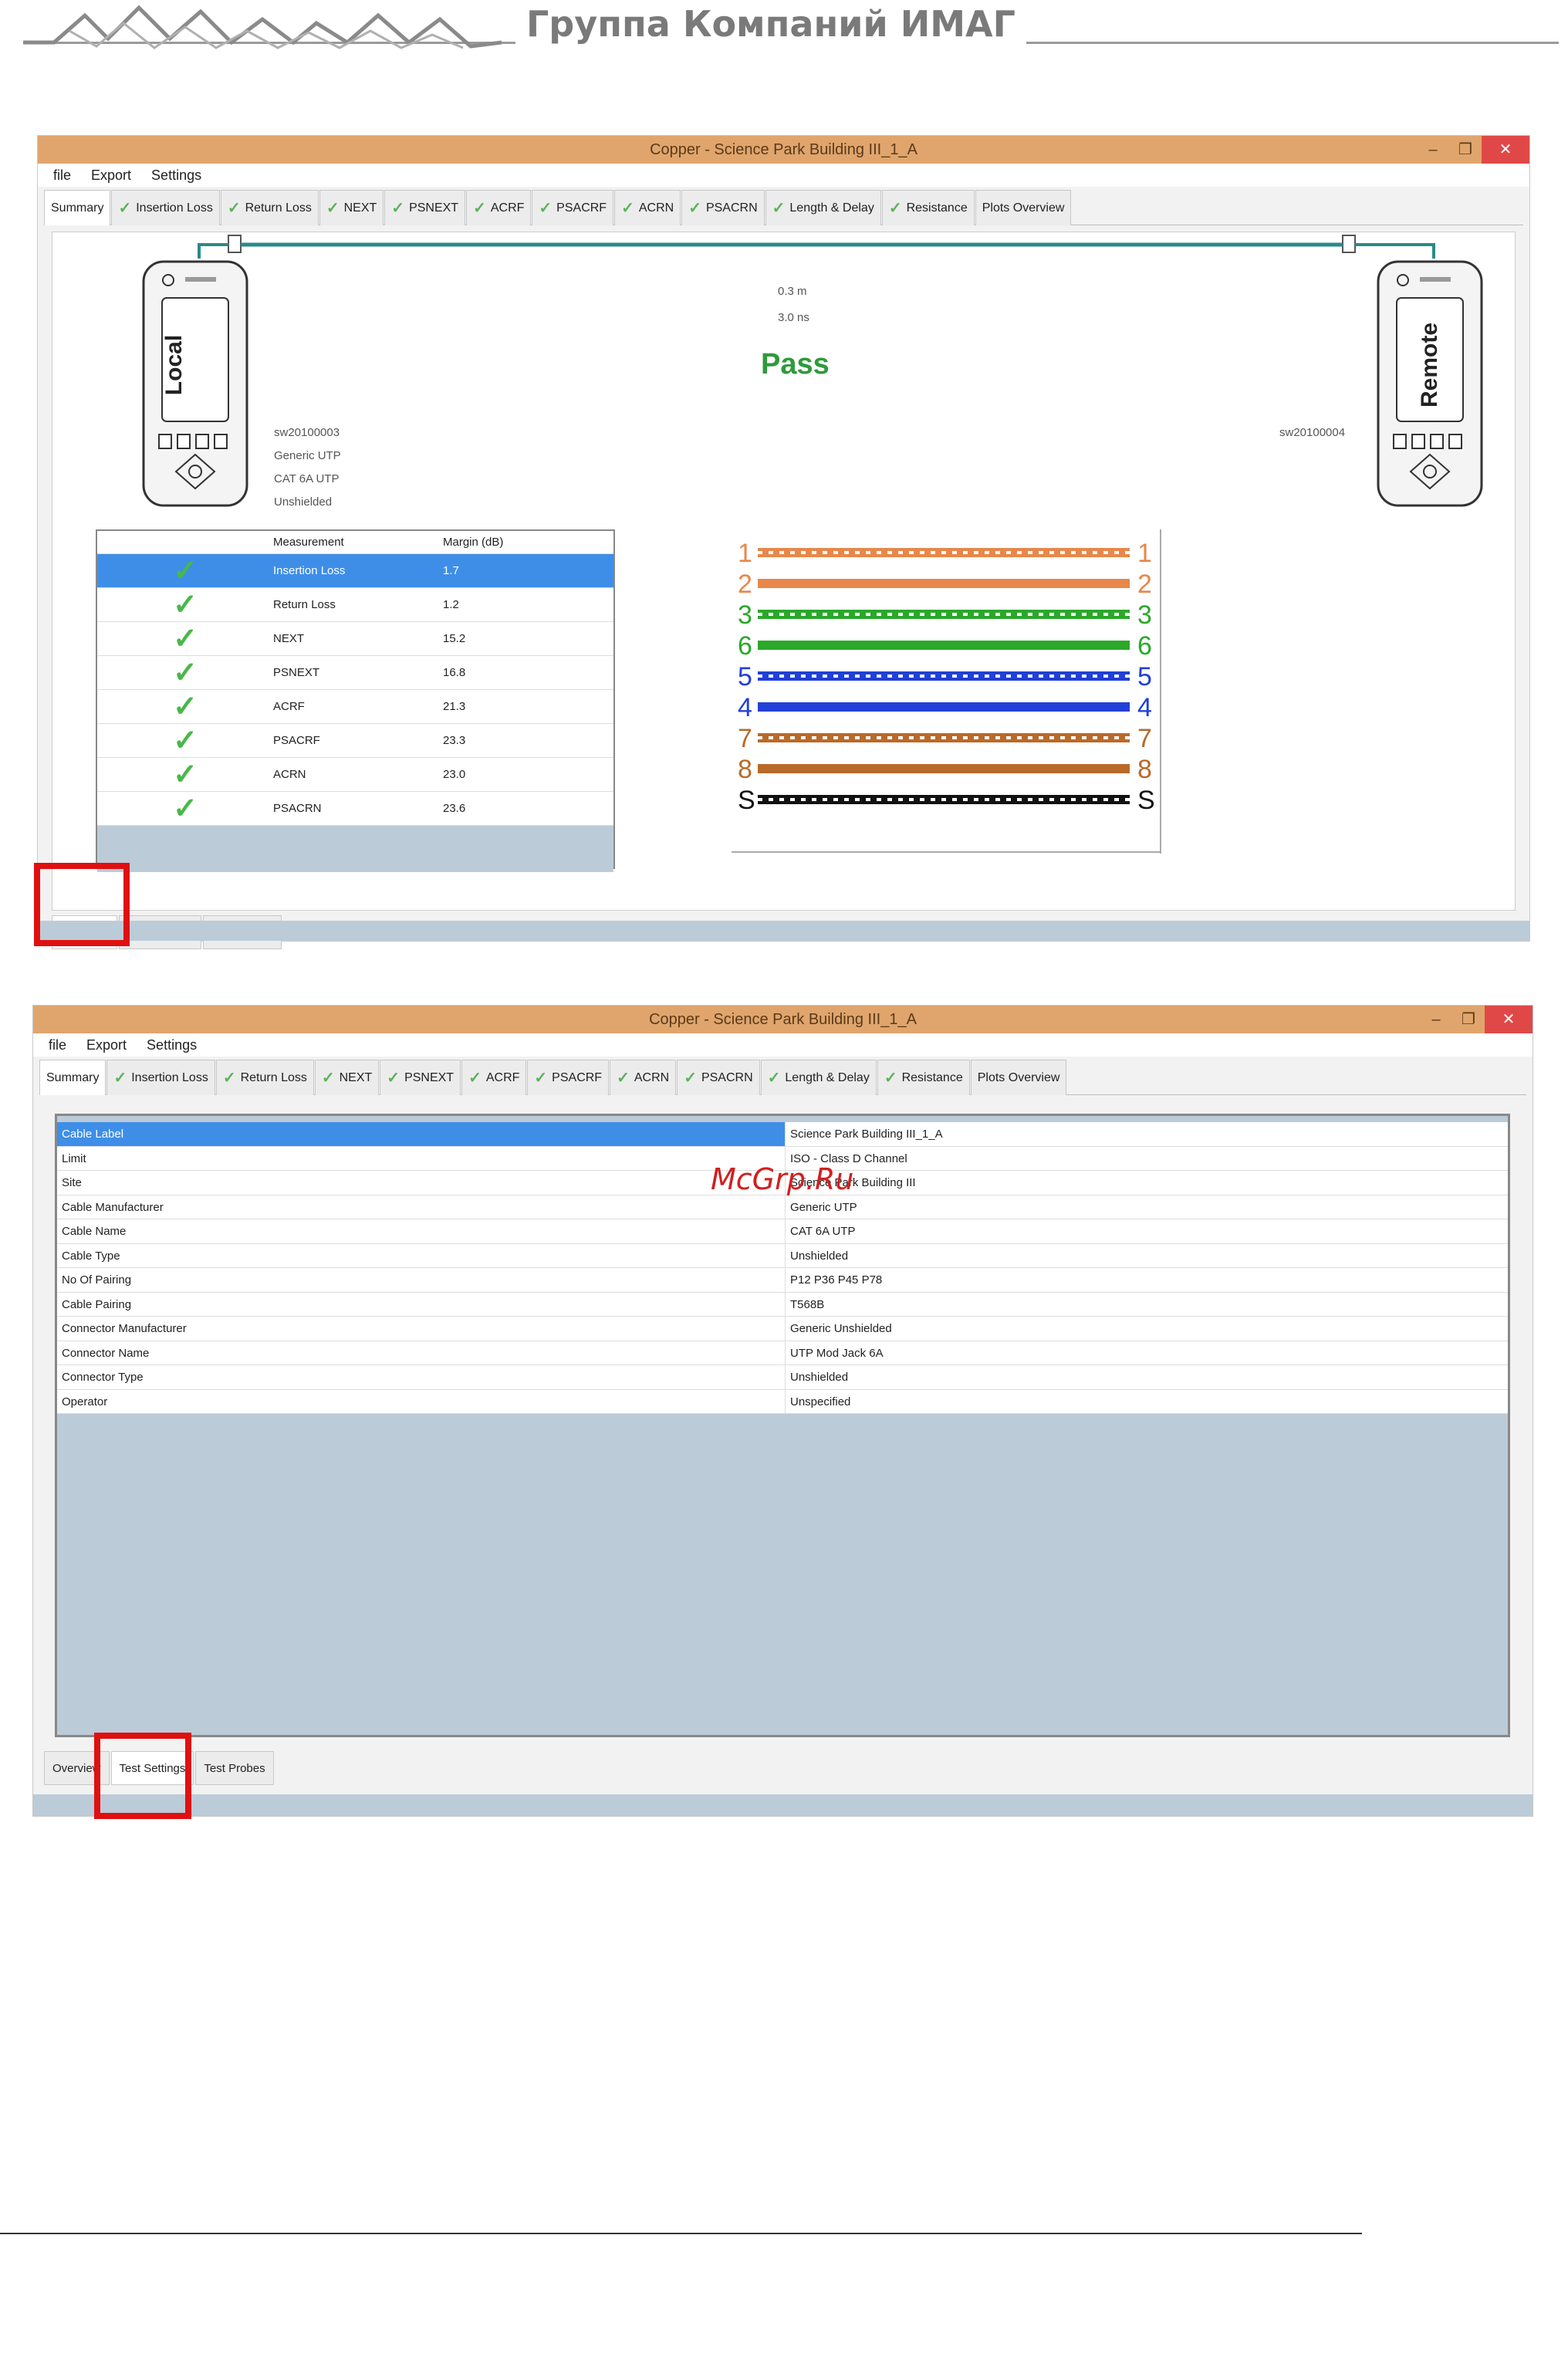  I want to click on table-row: ✓ PSNEXT 16.8, so click(355, 673).